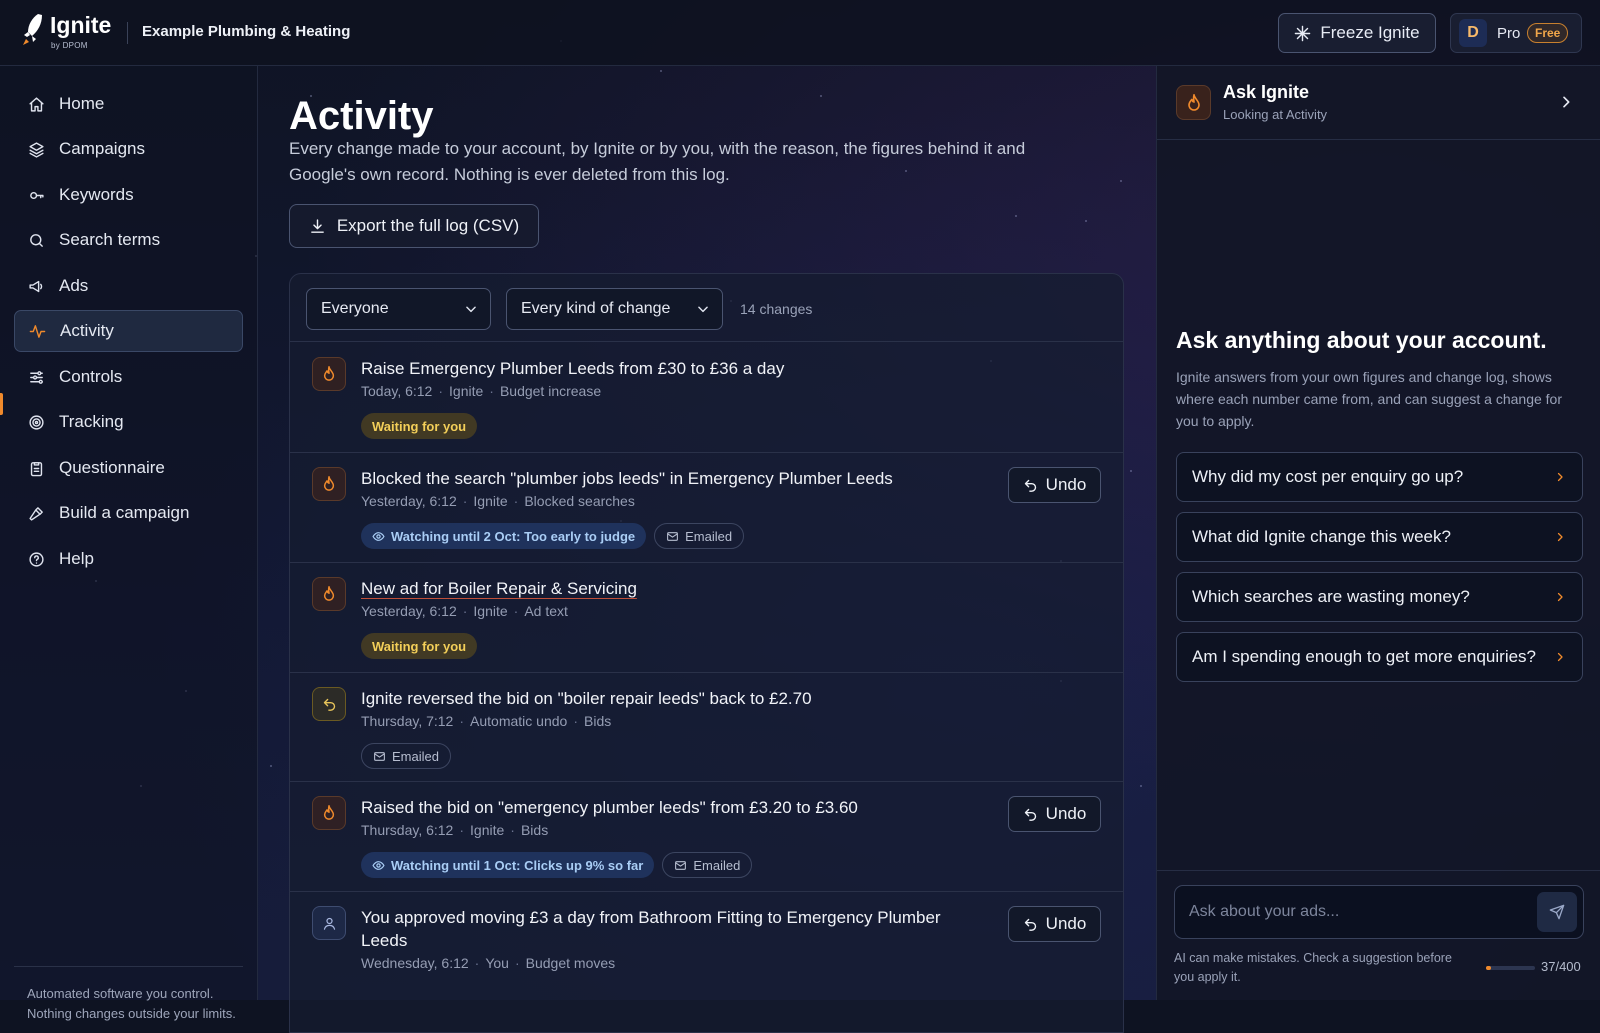  Describe the element at coordinates (1361, 340) in the screenshot. I see `assistant-heading: Ask anything about your account.` at that location.